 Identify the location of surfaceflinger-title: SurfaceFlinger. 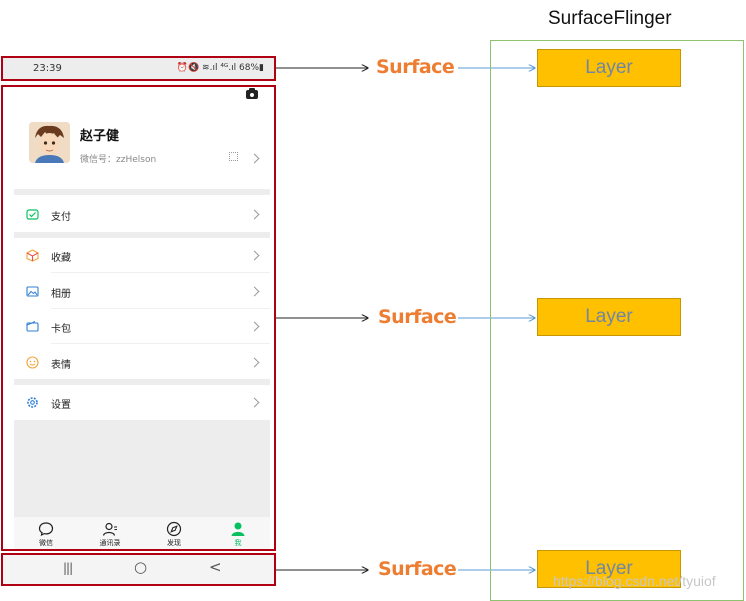
(610, 18).